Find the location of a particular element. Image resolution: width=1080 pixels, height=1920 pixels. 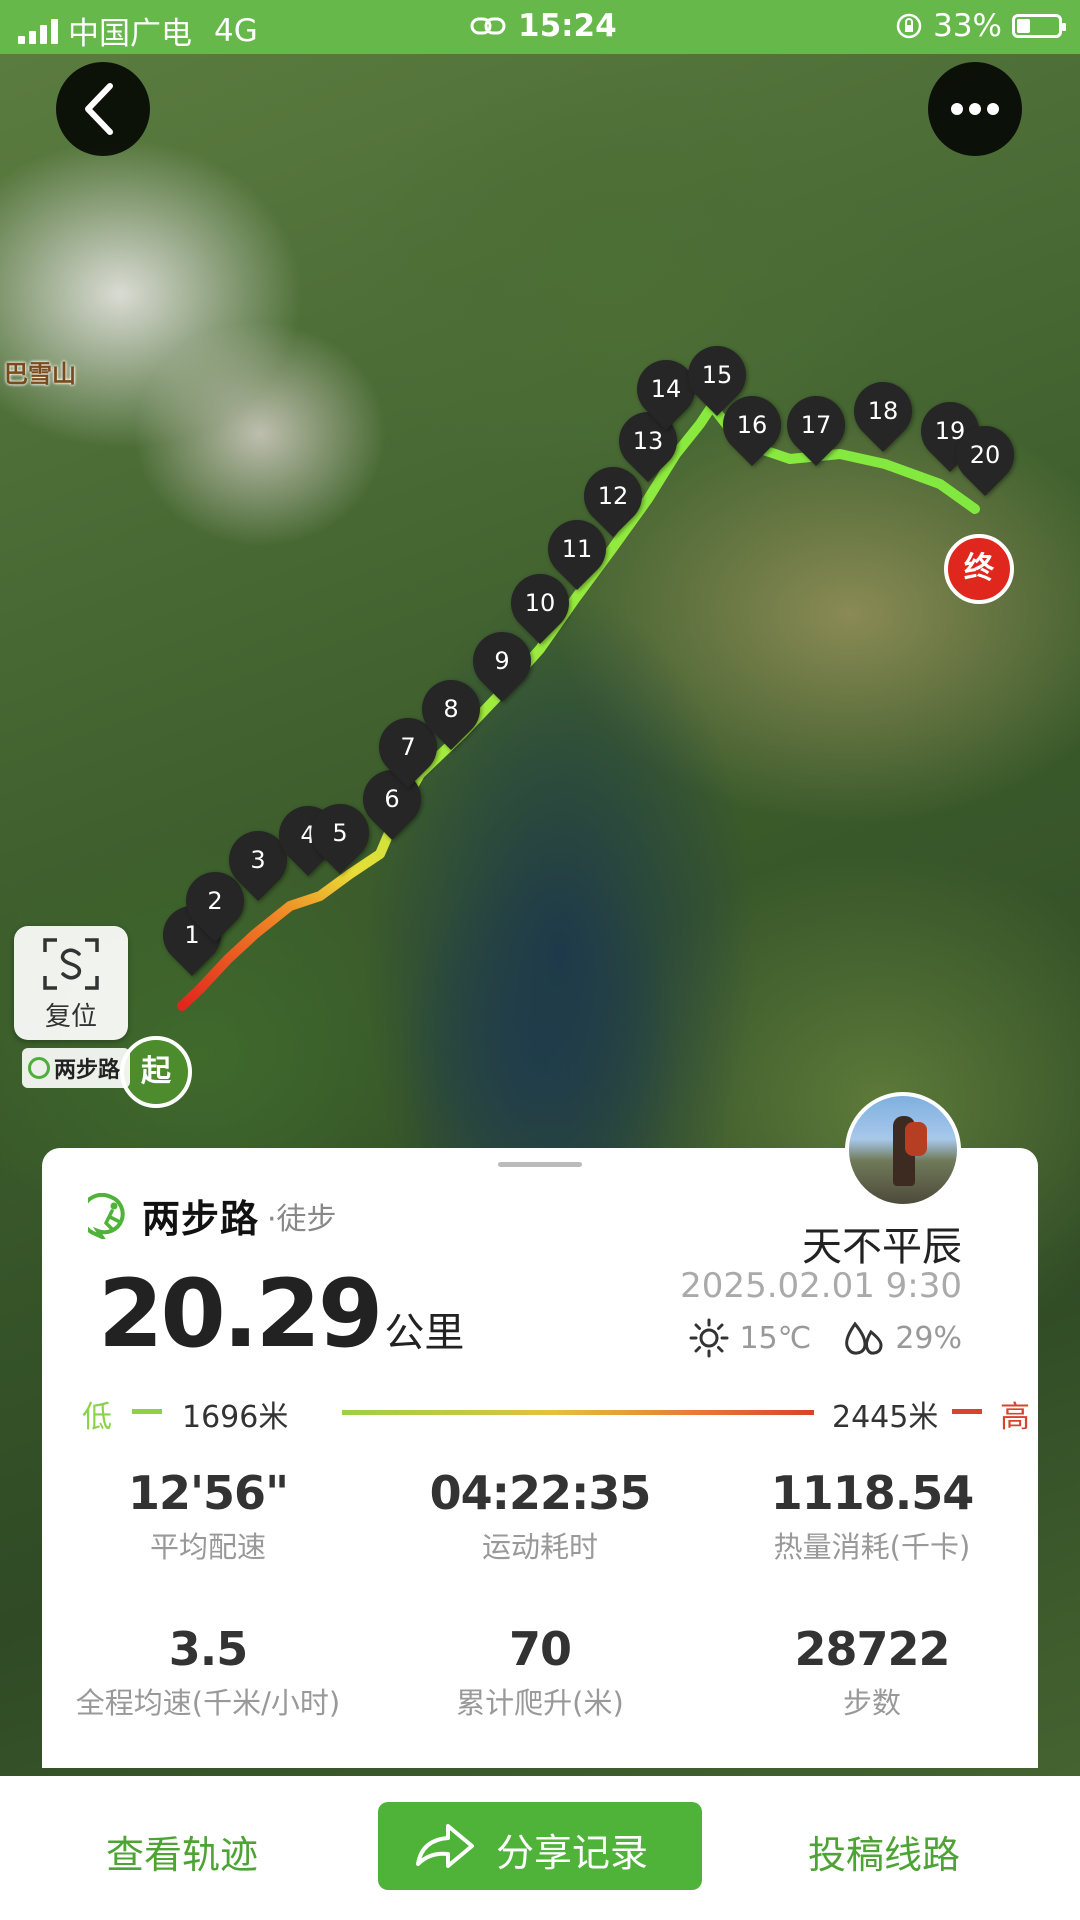

brand-header: 两步路 ·徒步 is located at coordinates (212, 1215).